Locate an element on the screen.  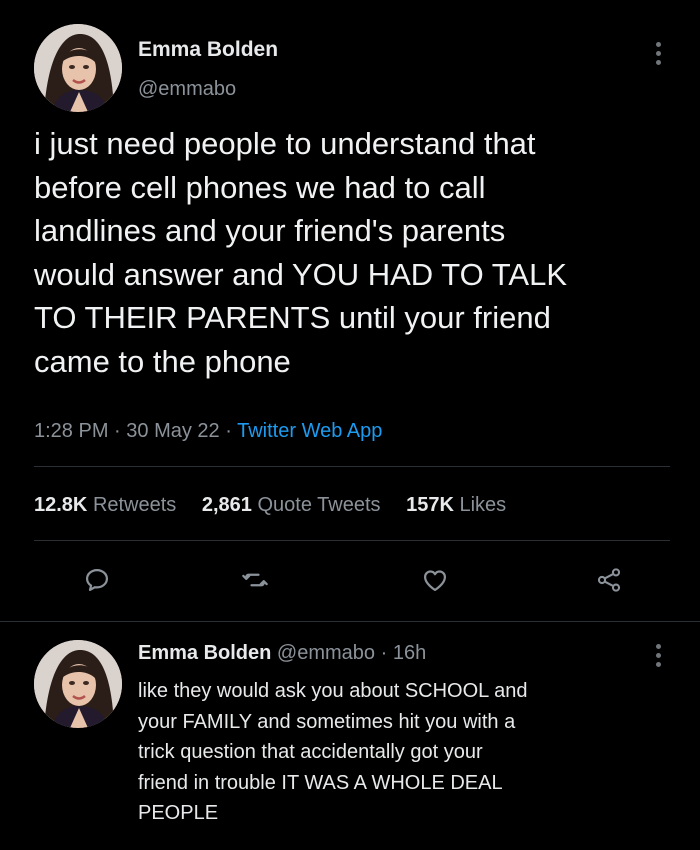
reply-author-name: Emma Bolden is located at coordinates (204, 653).